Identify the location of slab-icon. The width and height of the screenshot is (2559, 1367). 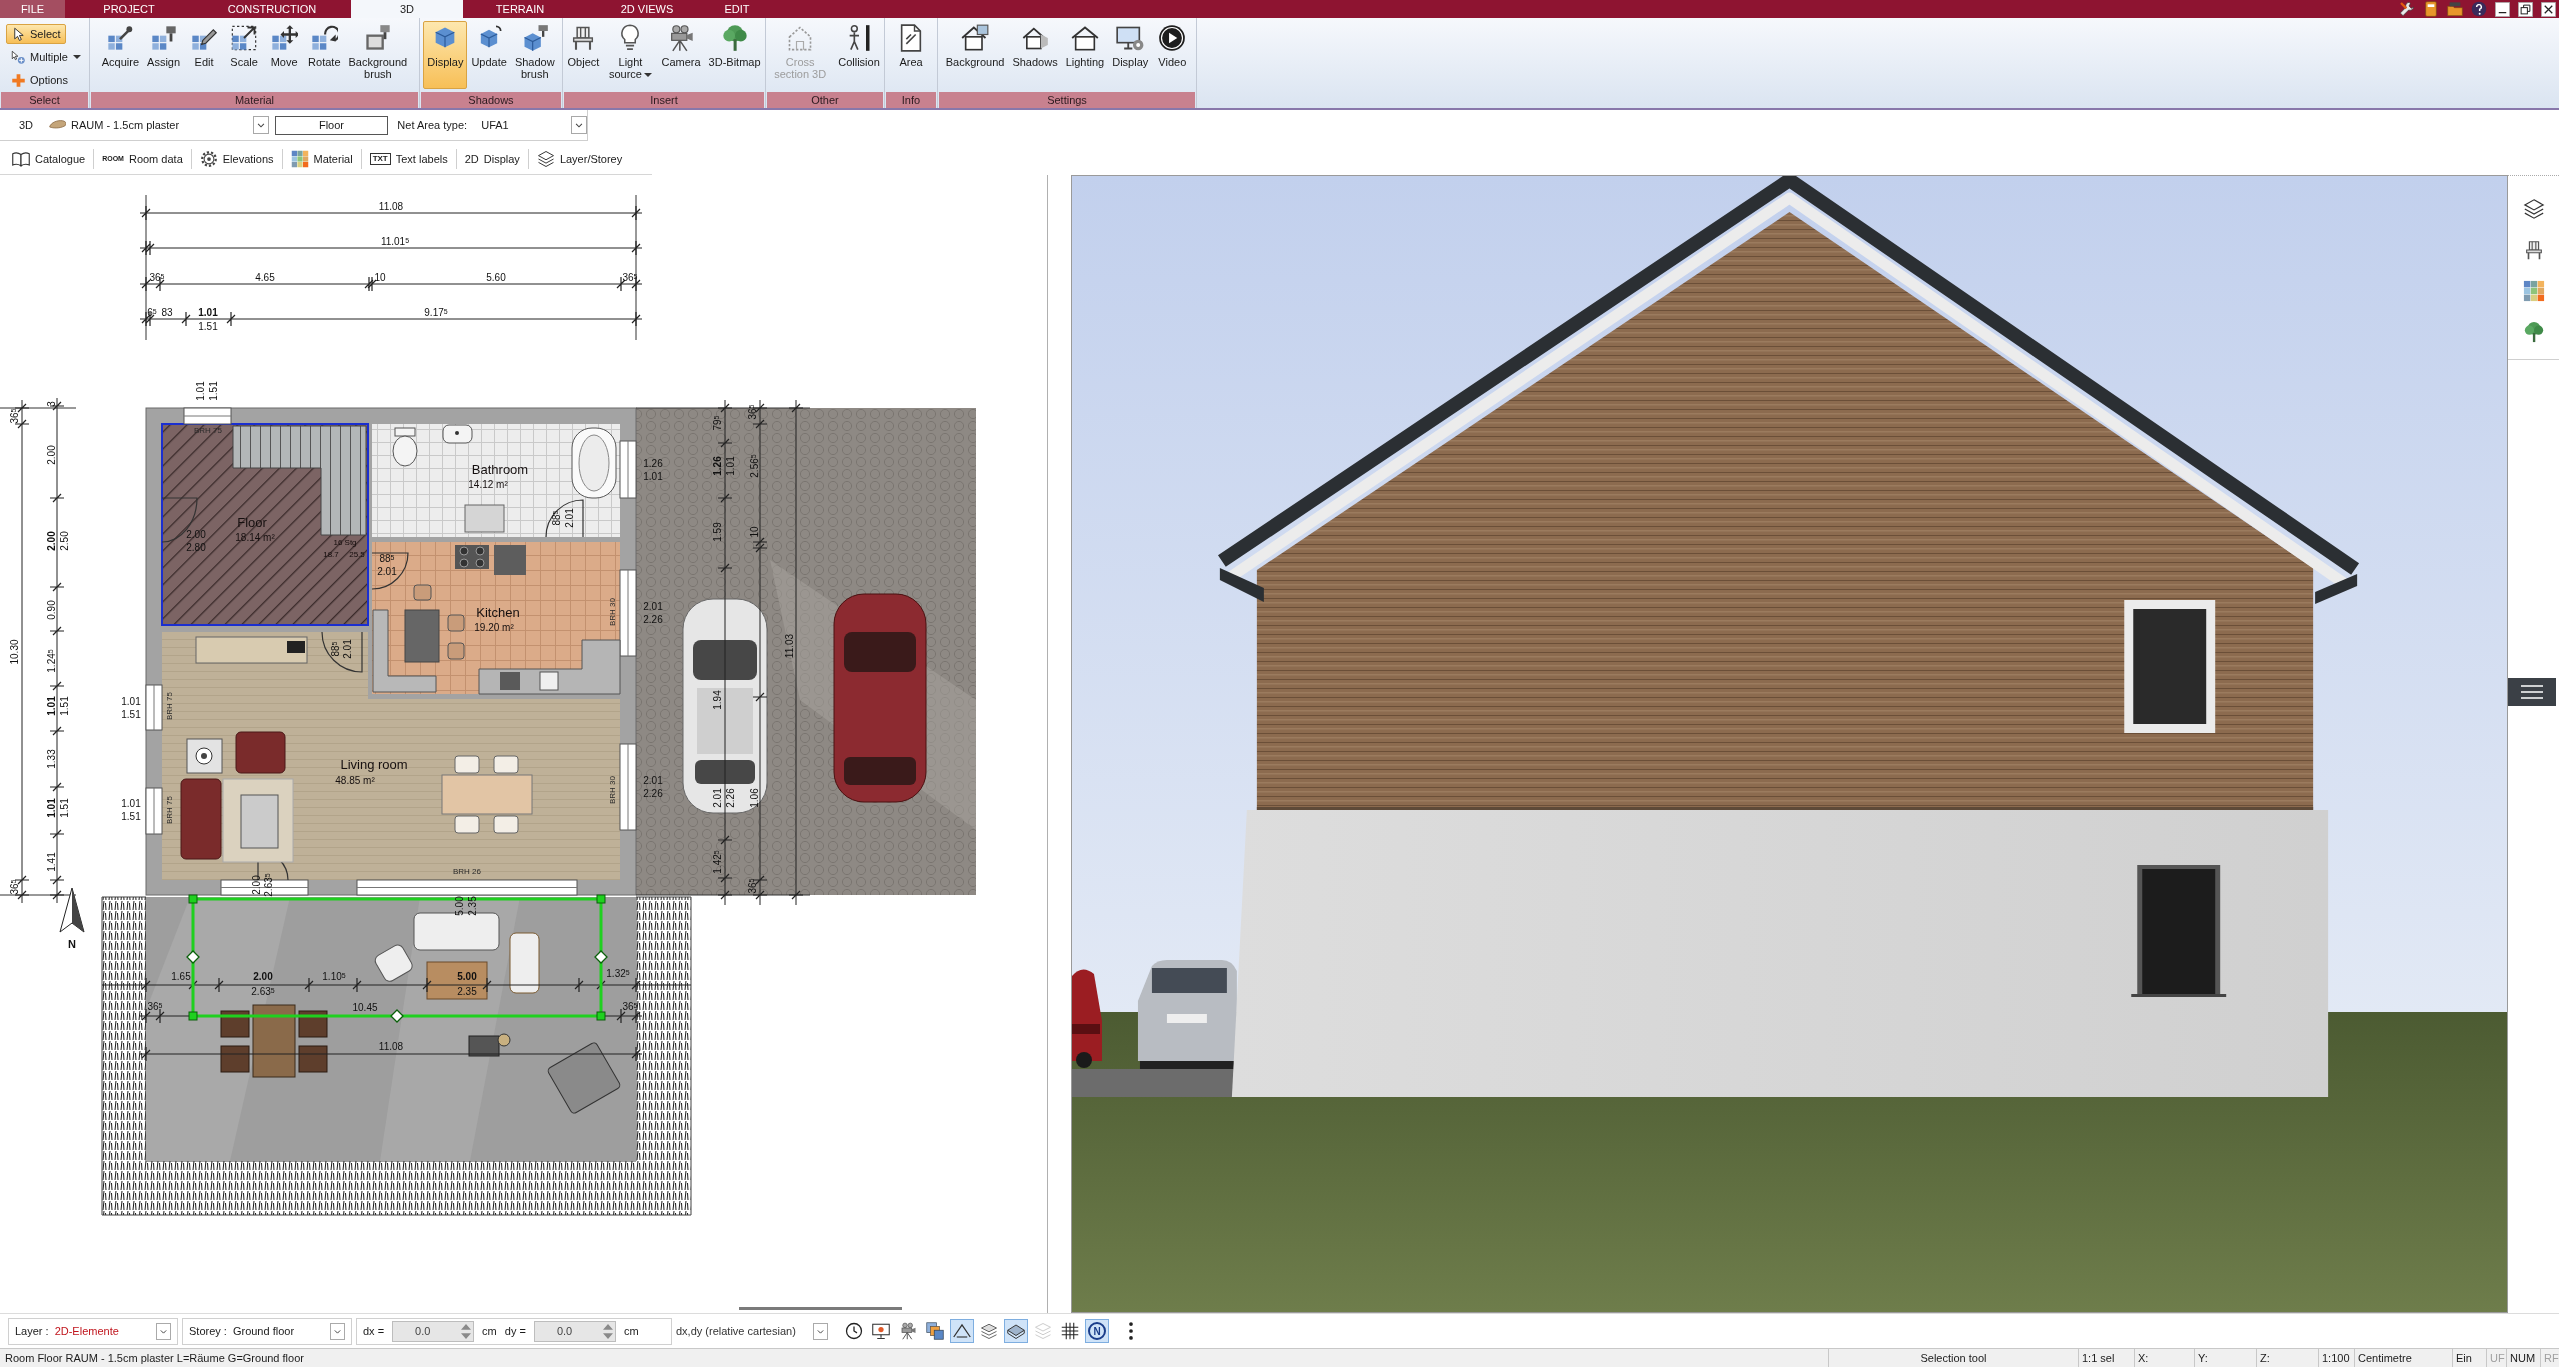
(1016, 1331).